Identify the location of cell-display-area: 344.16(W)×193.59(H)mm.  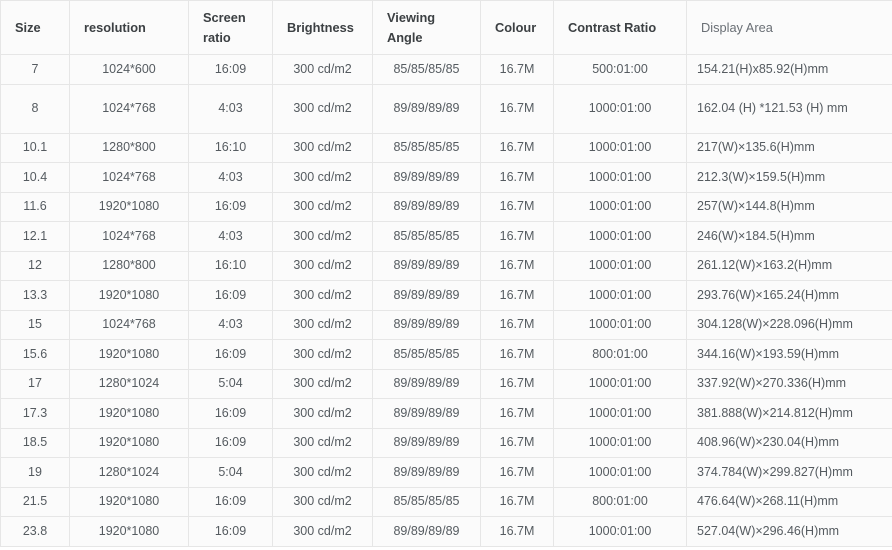
(789, 354).